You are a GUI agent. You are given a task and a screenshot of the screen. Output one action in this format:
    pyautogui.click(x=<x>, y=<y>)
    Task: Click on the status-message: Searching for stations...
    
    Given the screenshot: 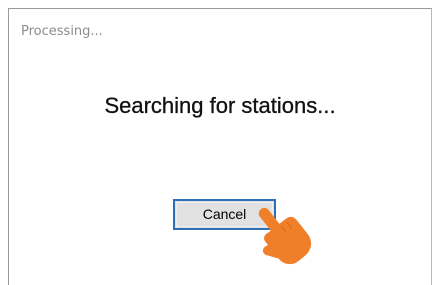 What is the action you would take?
    pyautogui.click(x=220, y=105)
    